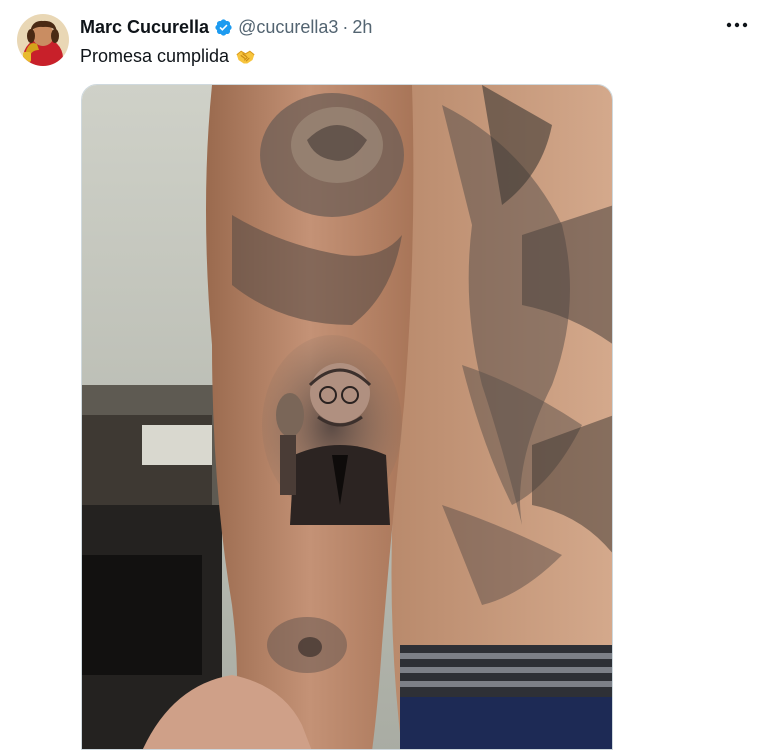 This screenshot has width=771, height=750. I want to click on handshake-emoji-icon, so click(245, 56).